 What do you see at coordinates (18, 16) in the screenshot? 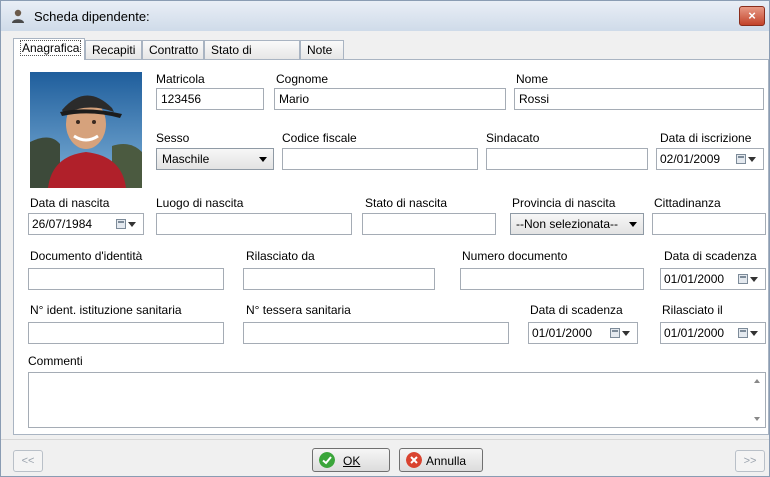
I see `person-icon` at bounding box center [18, 16].